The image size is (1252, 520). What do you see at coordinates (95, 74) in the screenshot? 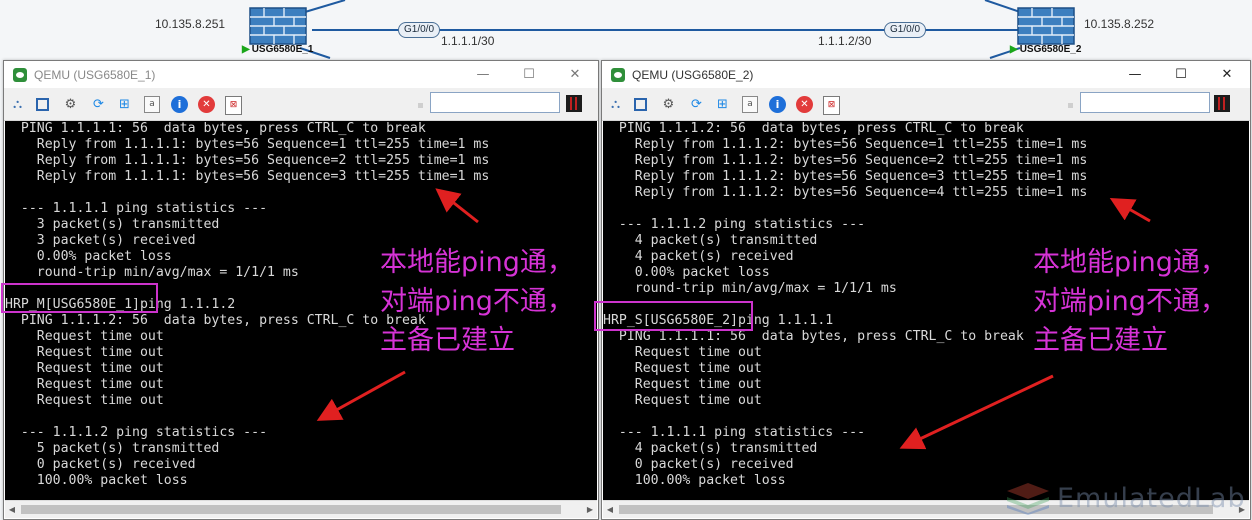
I see `window-title: QEMU (USG6580E_1)` at bounding box center [95, 74].